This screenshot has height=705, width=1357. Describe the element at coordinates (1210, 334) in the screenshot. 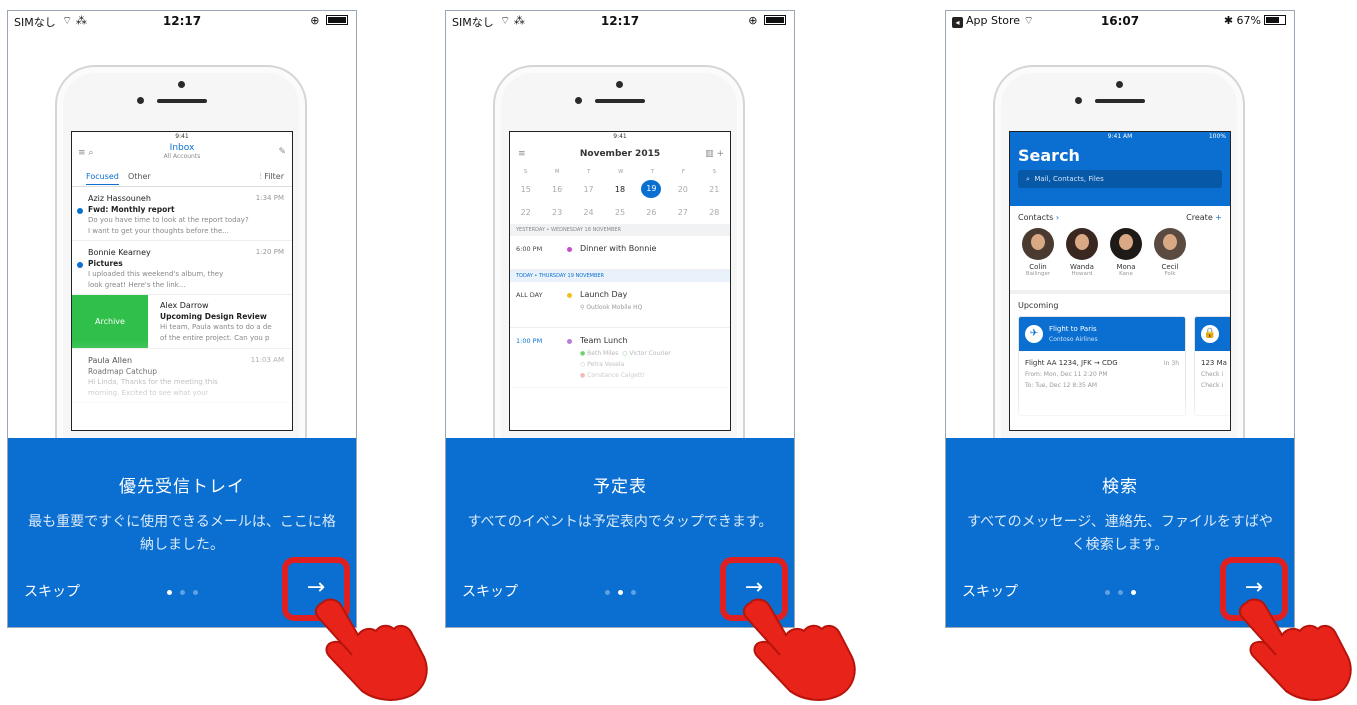

I see `lock-icon: 🔒` at that location.